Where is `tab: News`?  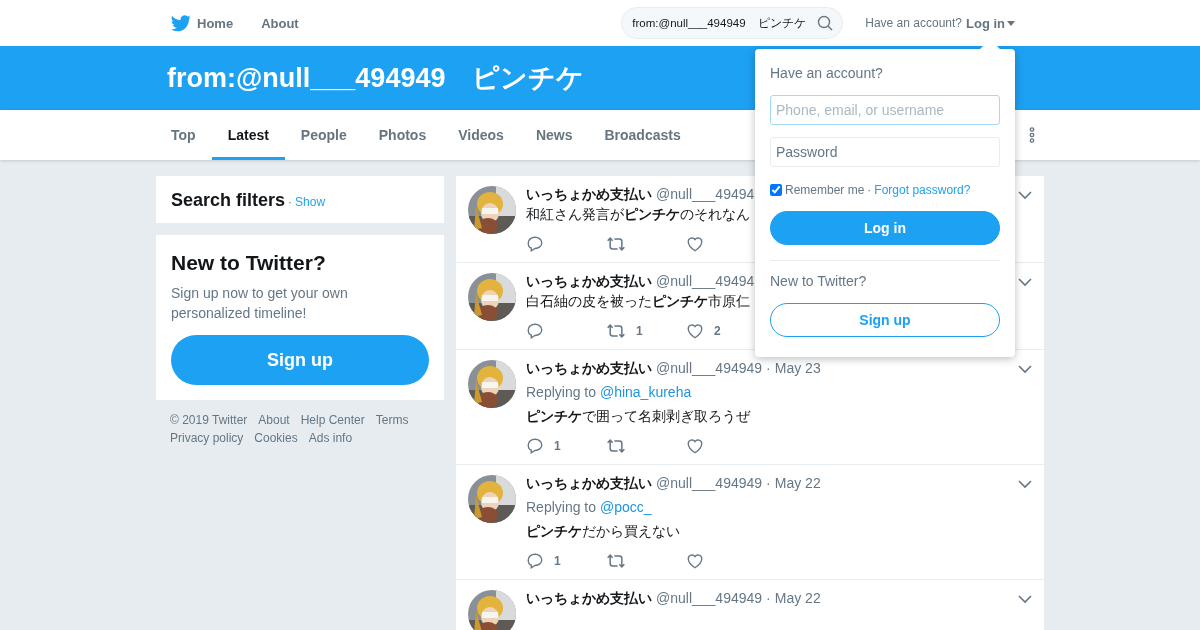 tab: News is located at coordinates (554, 135).